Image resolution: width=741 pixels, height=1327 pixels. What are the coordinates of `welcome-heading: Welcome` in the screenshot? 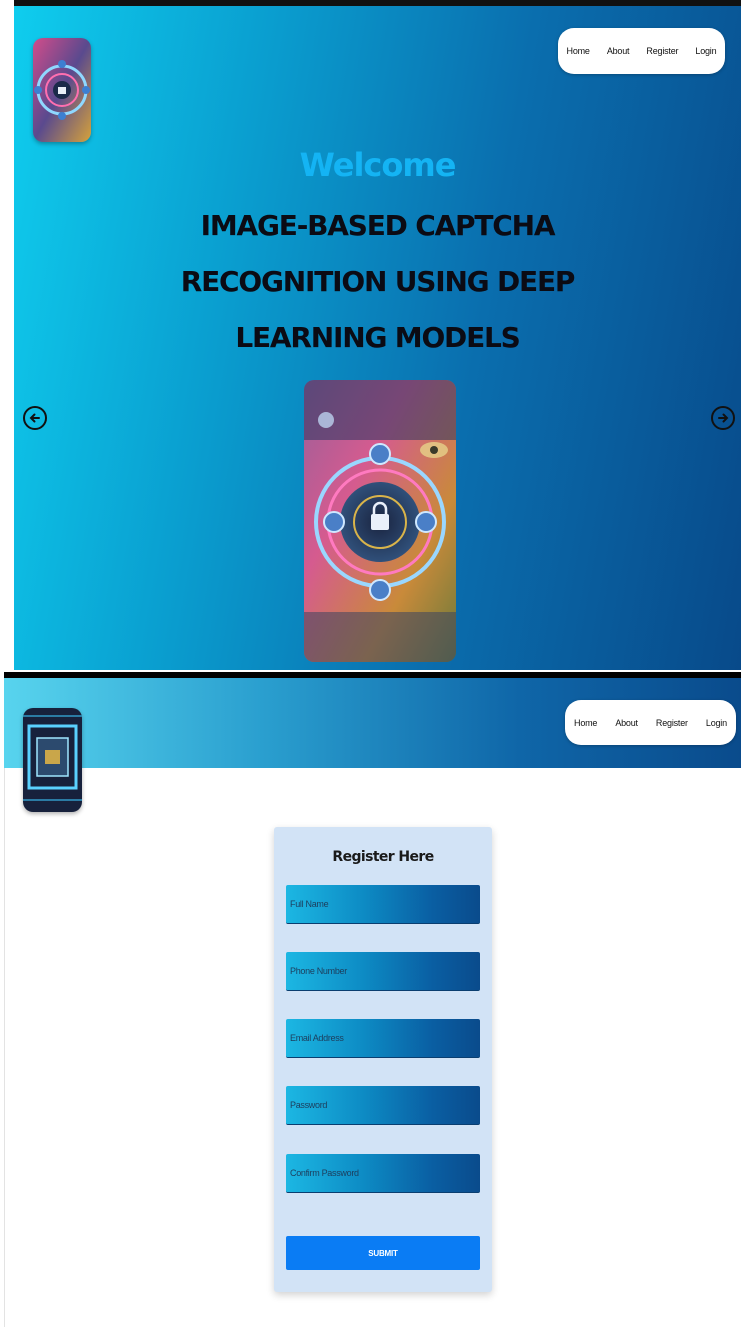 It's located at (378, 165).